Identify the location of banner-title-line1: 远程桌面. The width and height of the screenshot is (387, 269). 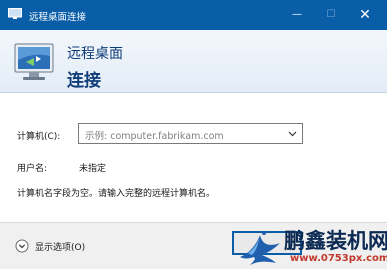
(95, 54).